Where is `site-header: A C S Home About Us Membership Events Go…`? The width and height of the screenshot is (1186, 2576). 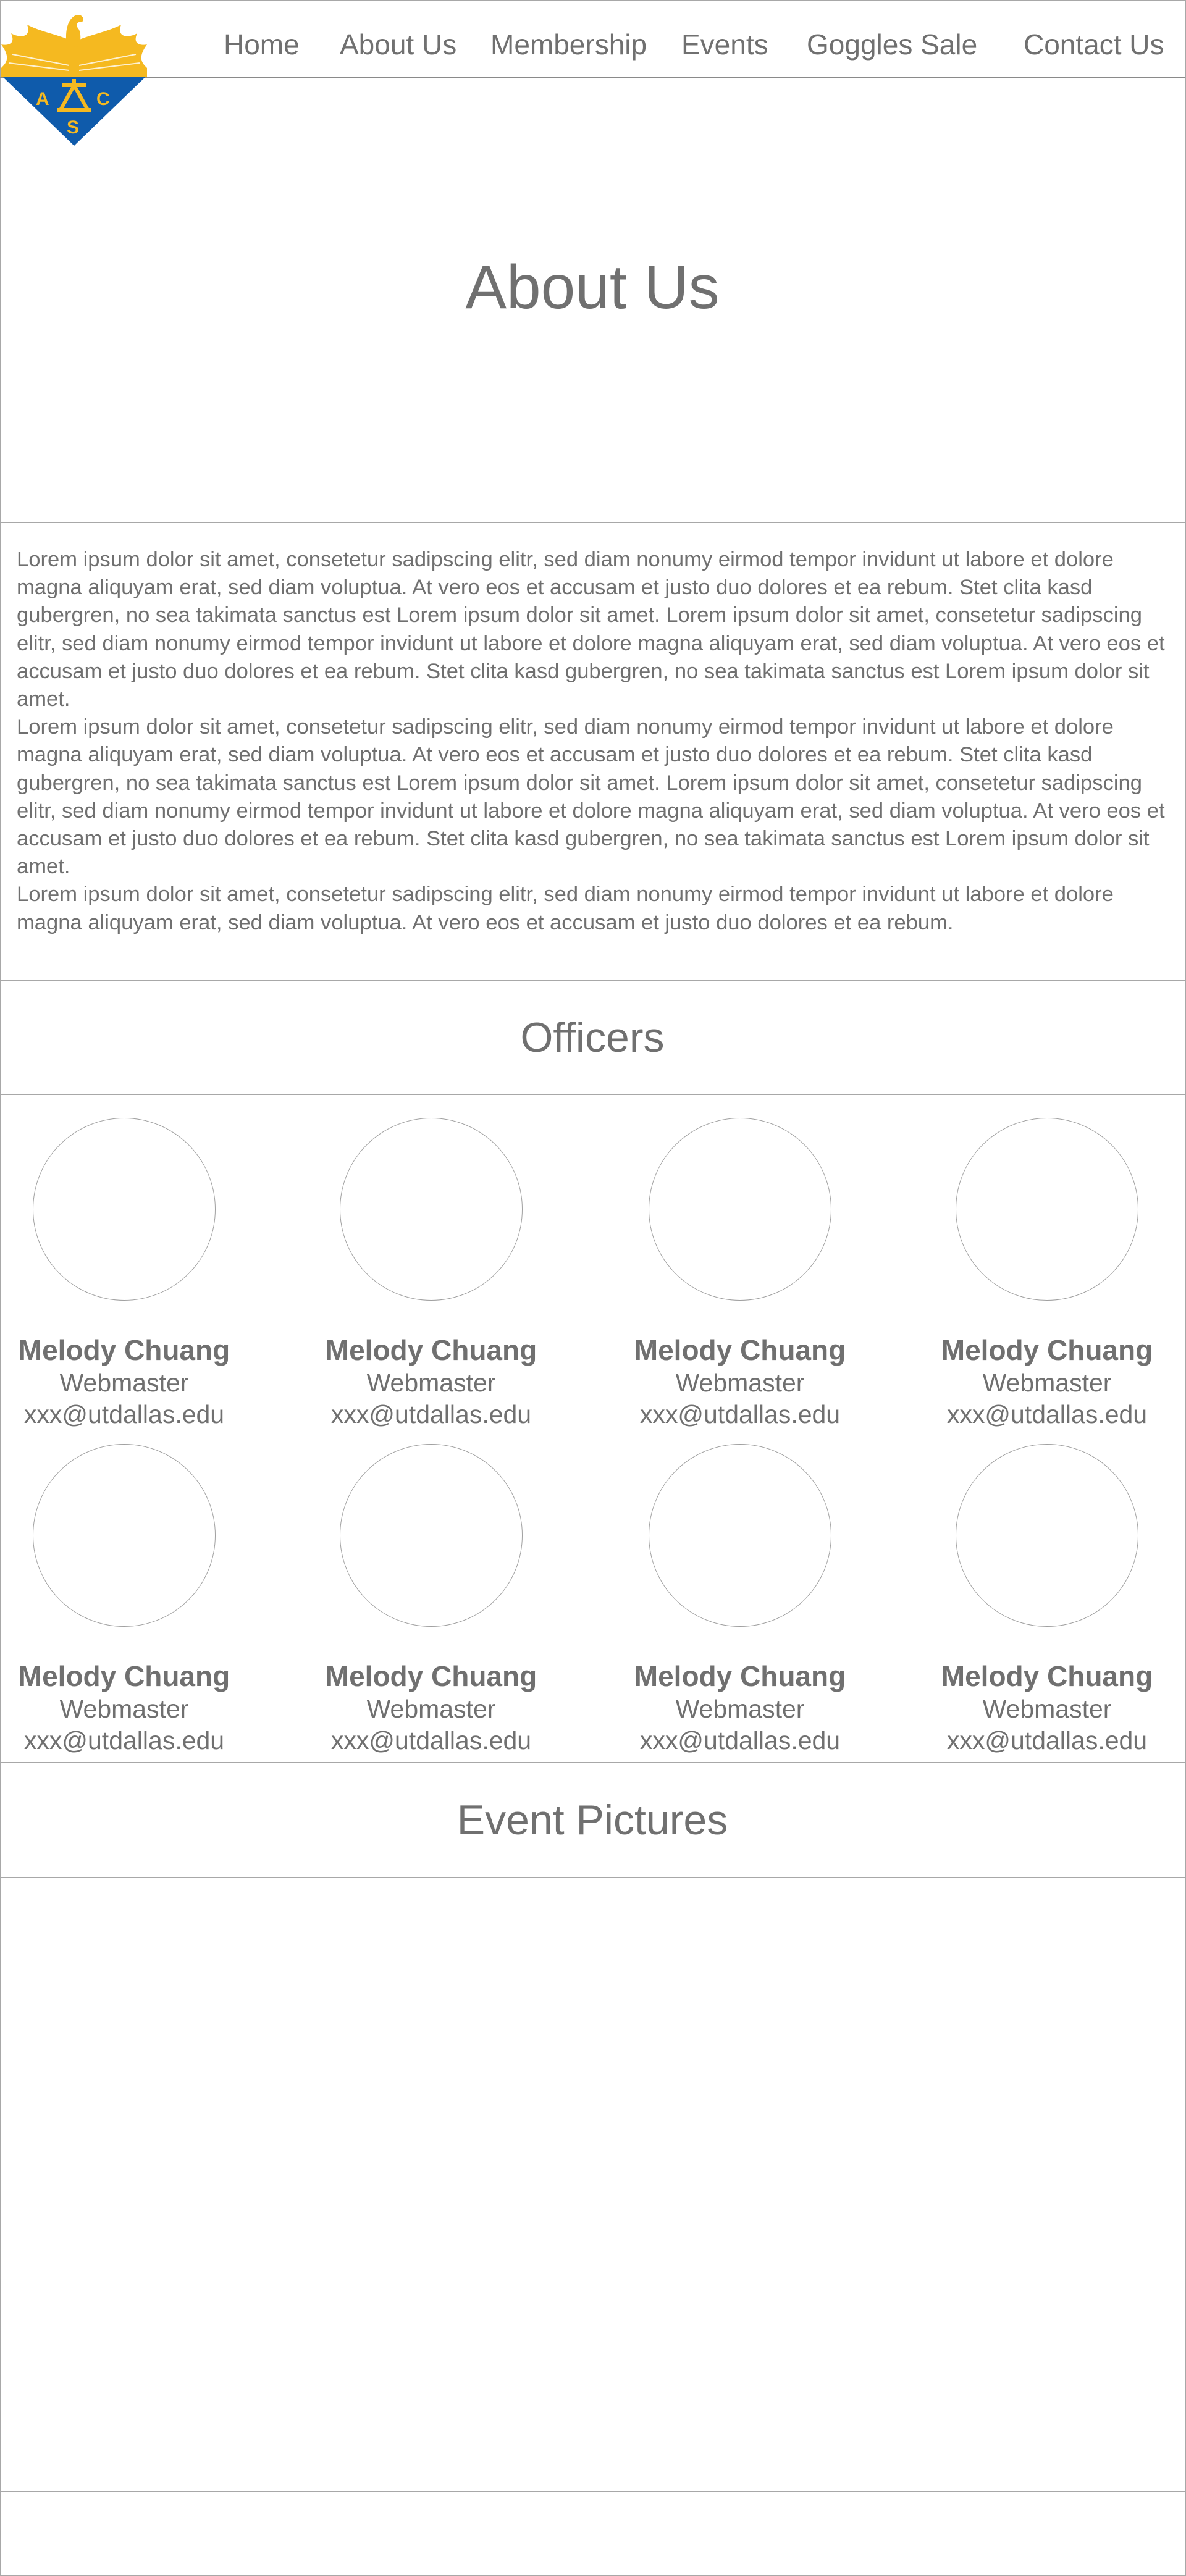 site-header: A C S Home About Us Membership Events Go… is located at coordinates (592, 73).